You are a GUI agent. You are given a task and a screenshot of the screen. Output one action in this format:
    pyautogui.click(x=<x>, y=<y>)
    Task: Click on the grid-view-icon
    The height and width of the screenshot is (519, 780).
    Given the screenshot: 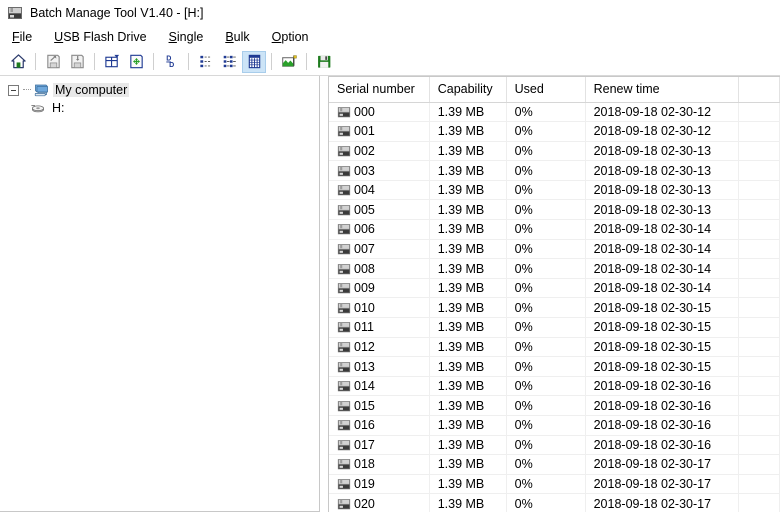 What is the action you would take?
    pyautogui.click(x=254, y=61)
    